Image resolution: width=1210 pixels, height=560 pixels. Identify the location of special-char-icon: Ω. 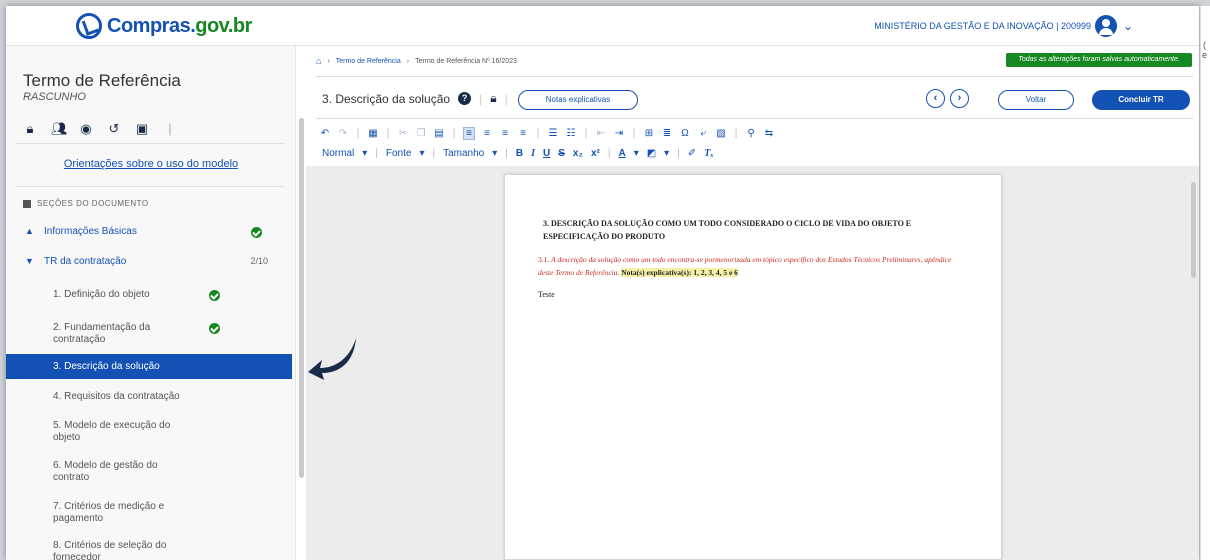
(685, 133).